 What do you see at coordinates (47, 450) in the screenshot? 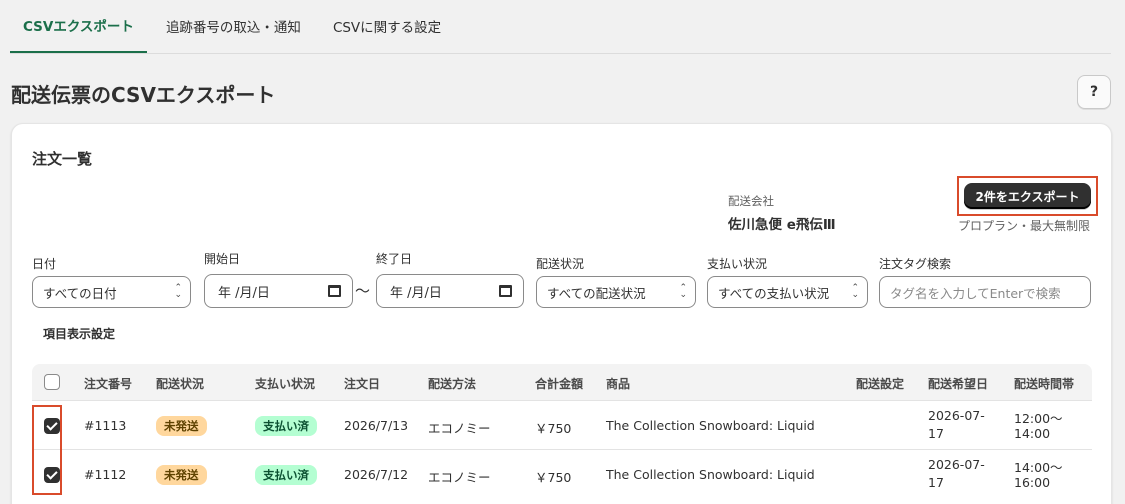
I see `checkbox-highlight` at bounding box center [47, 450].